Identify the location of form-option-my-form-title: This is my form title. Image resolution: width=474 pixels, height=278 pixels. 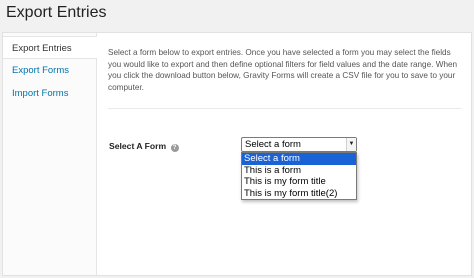
(299, 182).